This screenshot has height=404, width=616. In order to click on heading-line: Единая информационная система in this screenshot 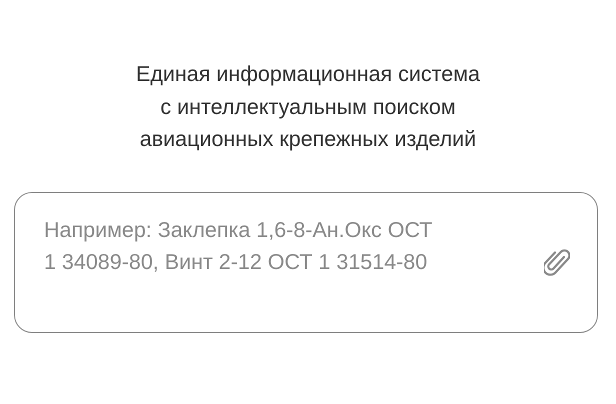, I will do `click(308, 74)`.